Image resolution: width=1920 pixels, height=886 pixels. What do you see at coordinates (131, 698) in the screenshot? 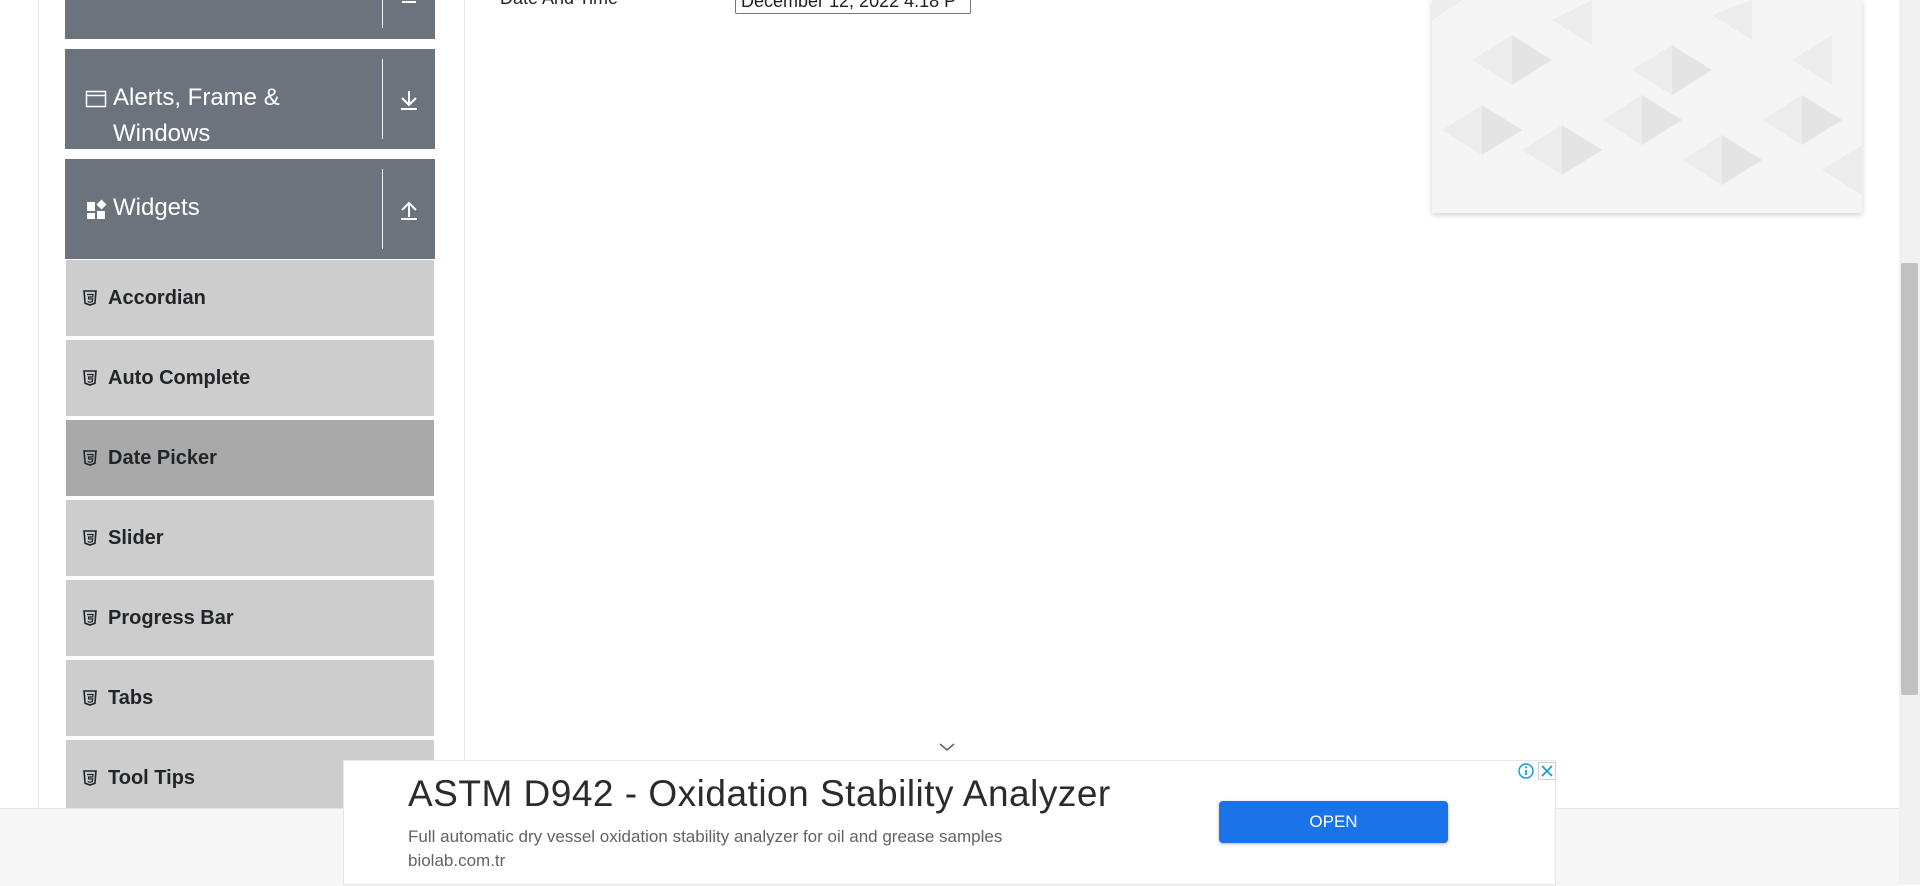
I see `sidebar-item-label: Tabs` at bounding box center [131, 698].